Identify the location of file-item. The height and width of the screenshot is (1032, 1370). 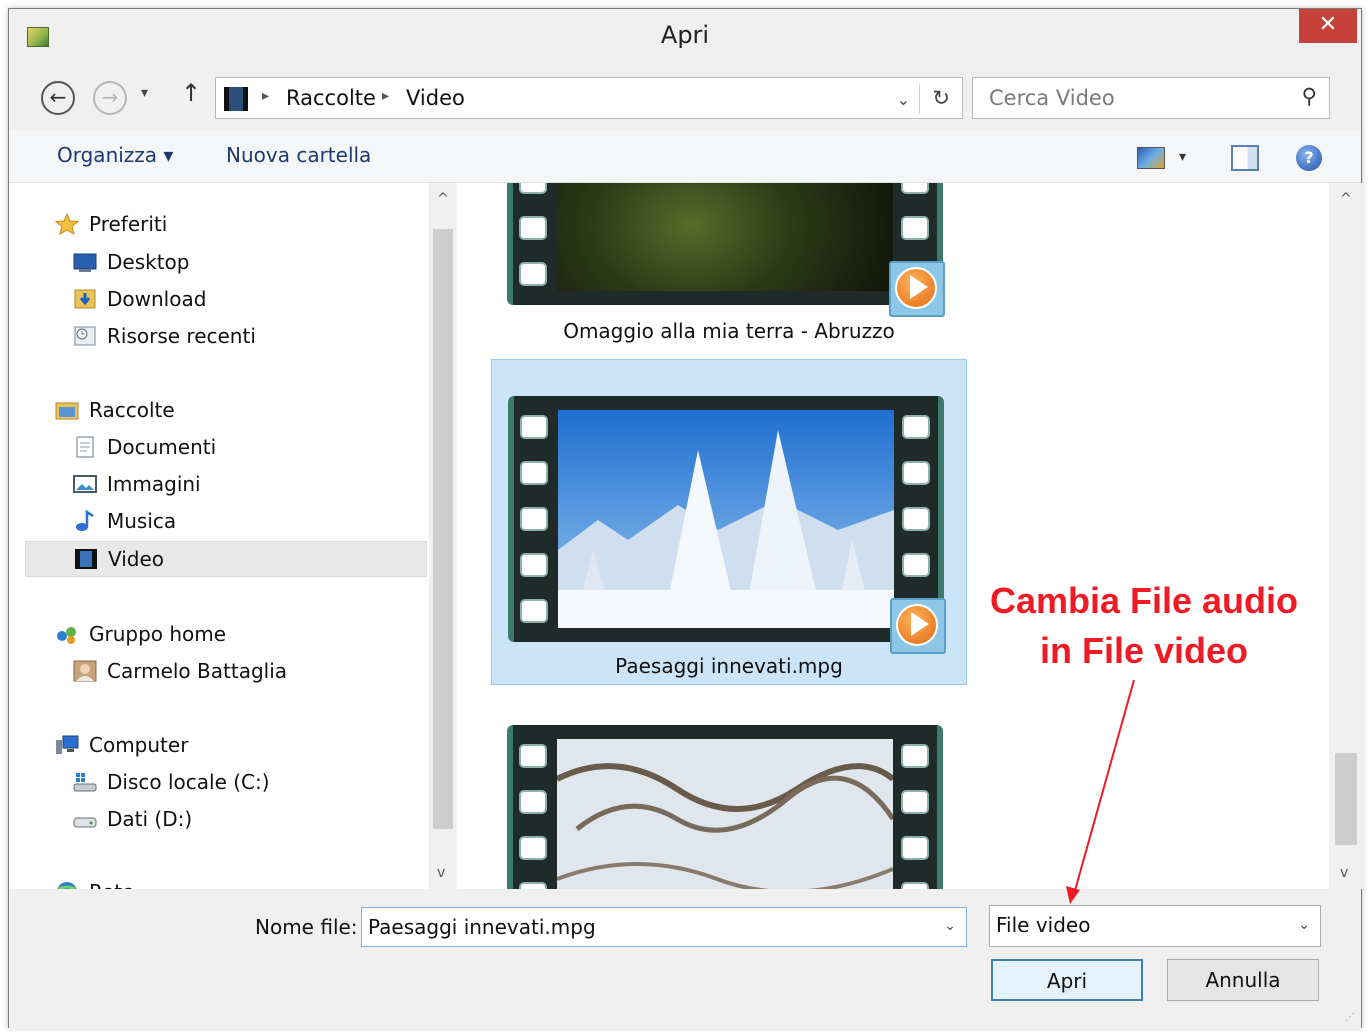
(729, 791).